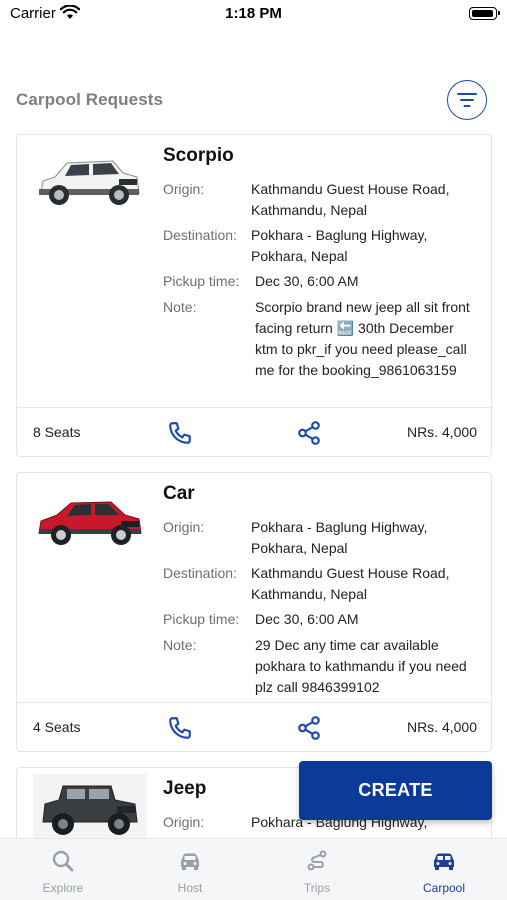 This screenshot has width=507, height=900. Describe the element at coordinates (90, 99) in the screenshot. I see `page-title: Carpool Requests` at that location.